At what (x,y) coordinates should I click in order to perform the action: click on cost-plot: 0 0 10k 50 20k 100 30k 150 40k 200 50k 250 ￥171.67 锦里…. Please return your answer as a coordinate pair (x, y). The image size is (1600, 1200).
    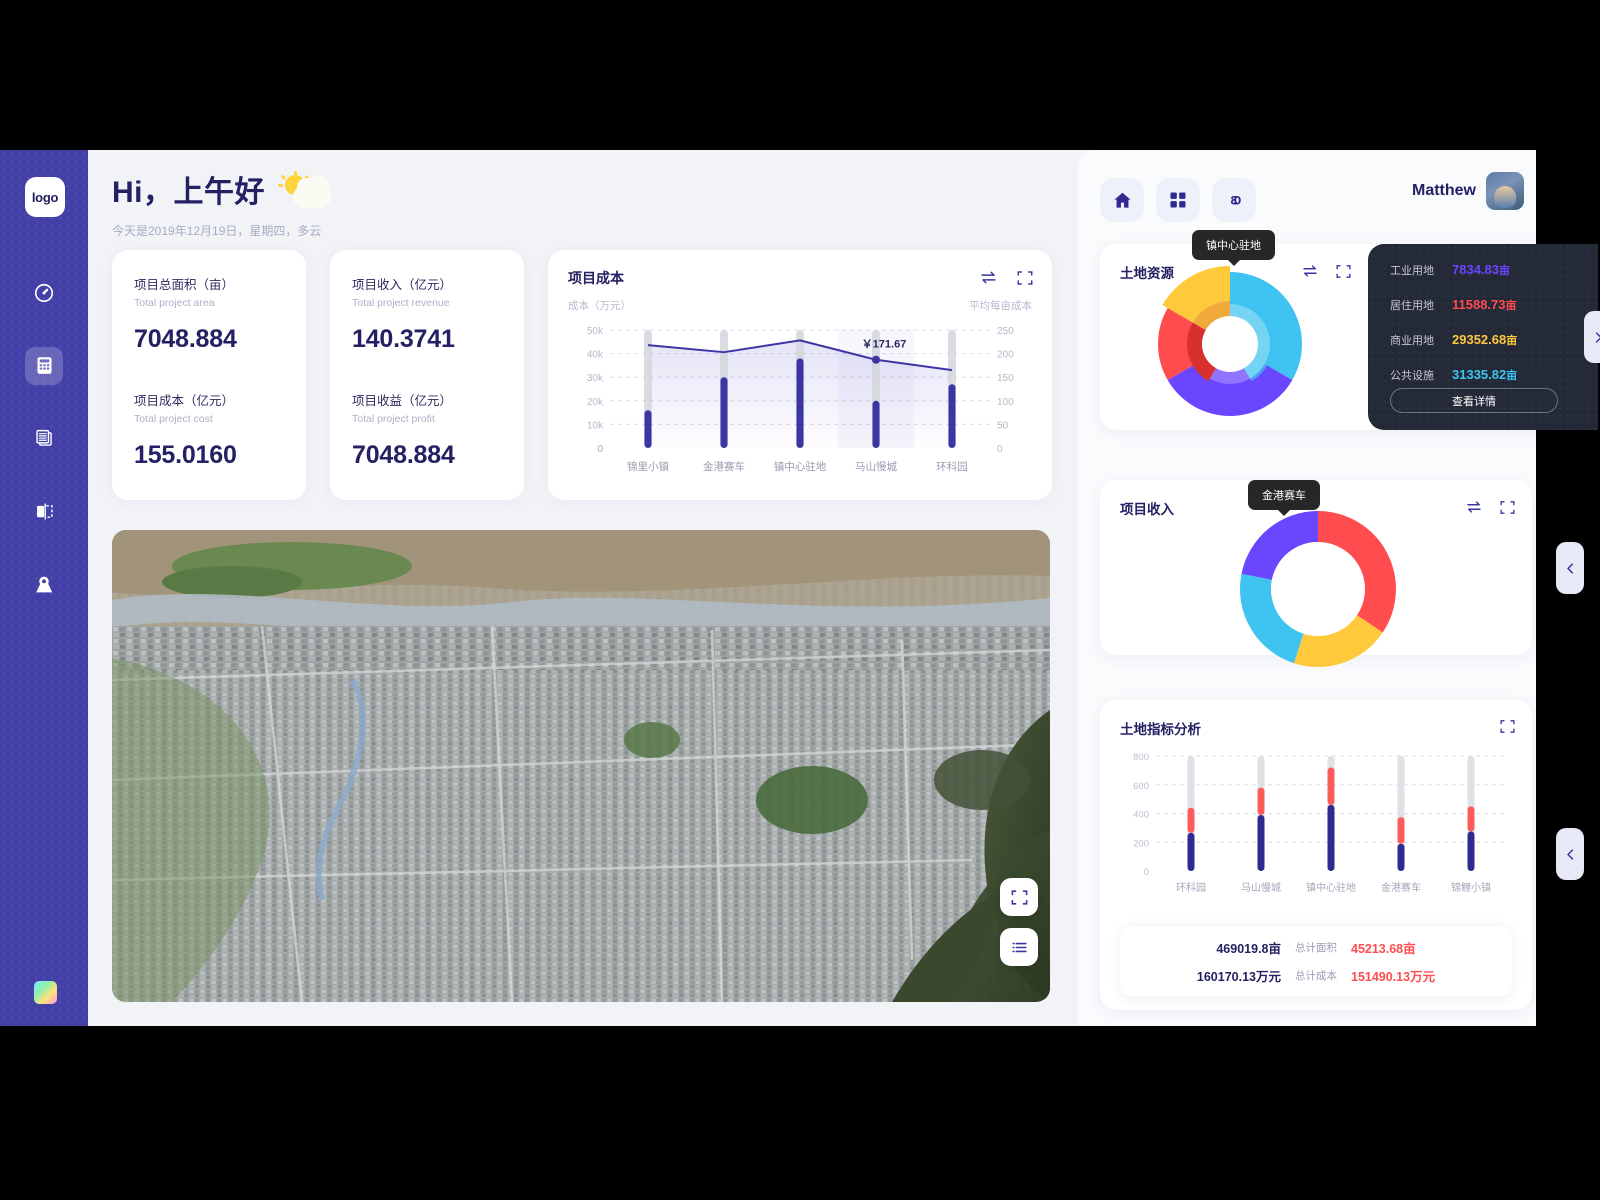
    Looking at the image, I should click on (800, 404).